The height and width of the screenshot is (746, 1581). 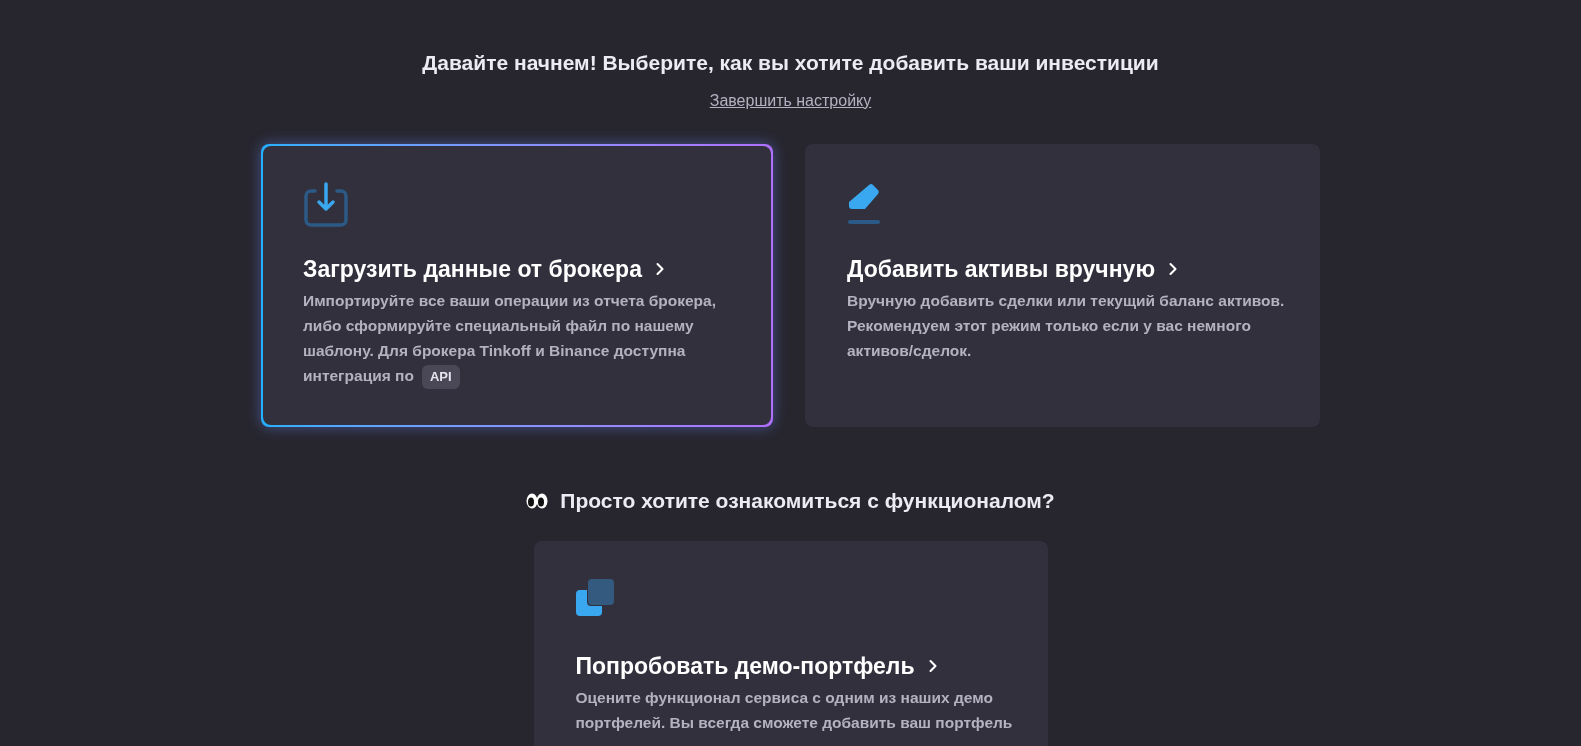 What do you see at coordinates (594, 597) in the screenshot?
I see `stacked-squares-icon` at bounding box center [594, 597].